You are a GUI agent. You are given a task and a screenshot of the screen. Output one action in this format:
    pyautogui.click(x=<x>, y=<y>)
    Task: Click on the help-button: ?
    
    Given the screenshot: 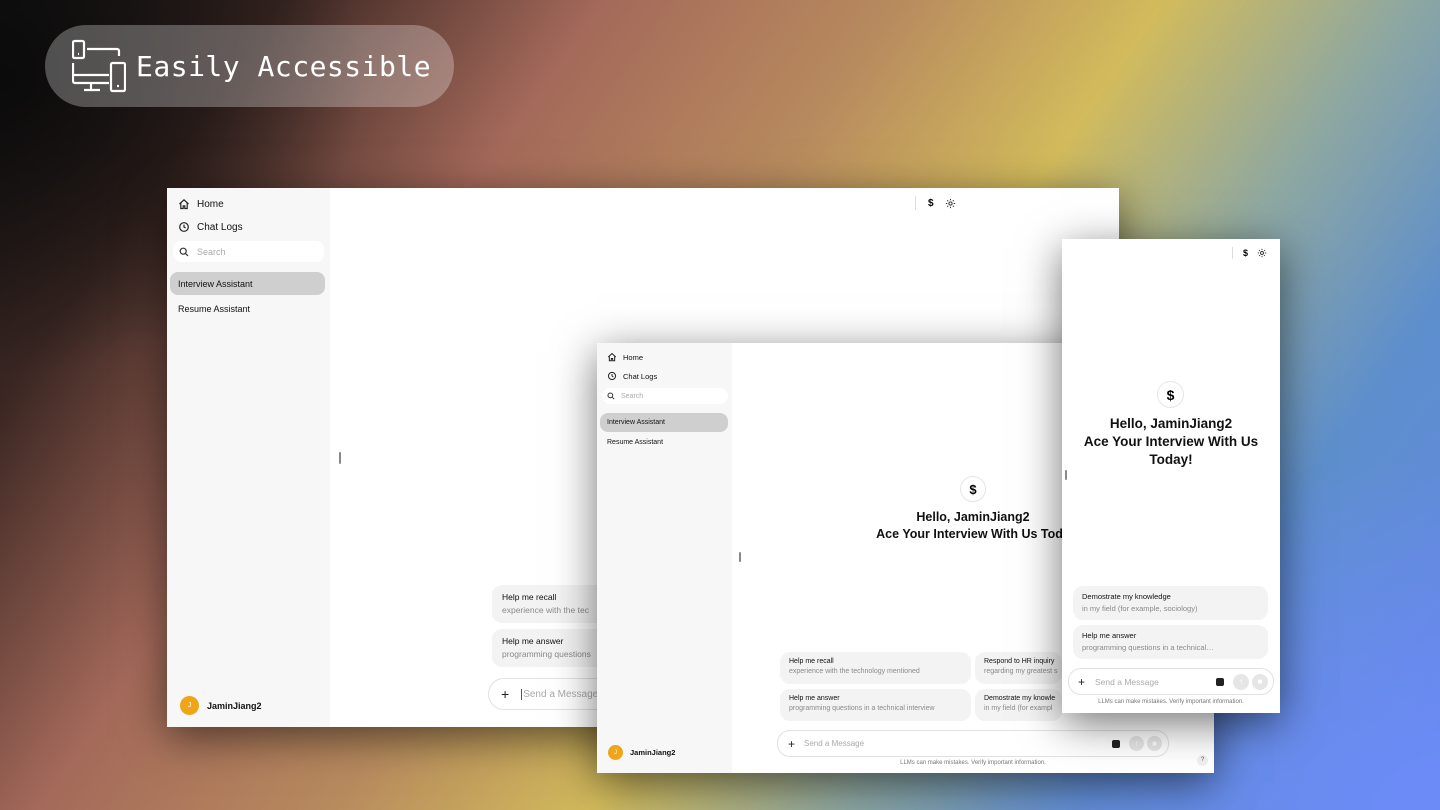 What is the action you would take?
    pyautogui.click(x=1202, y=760)
    